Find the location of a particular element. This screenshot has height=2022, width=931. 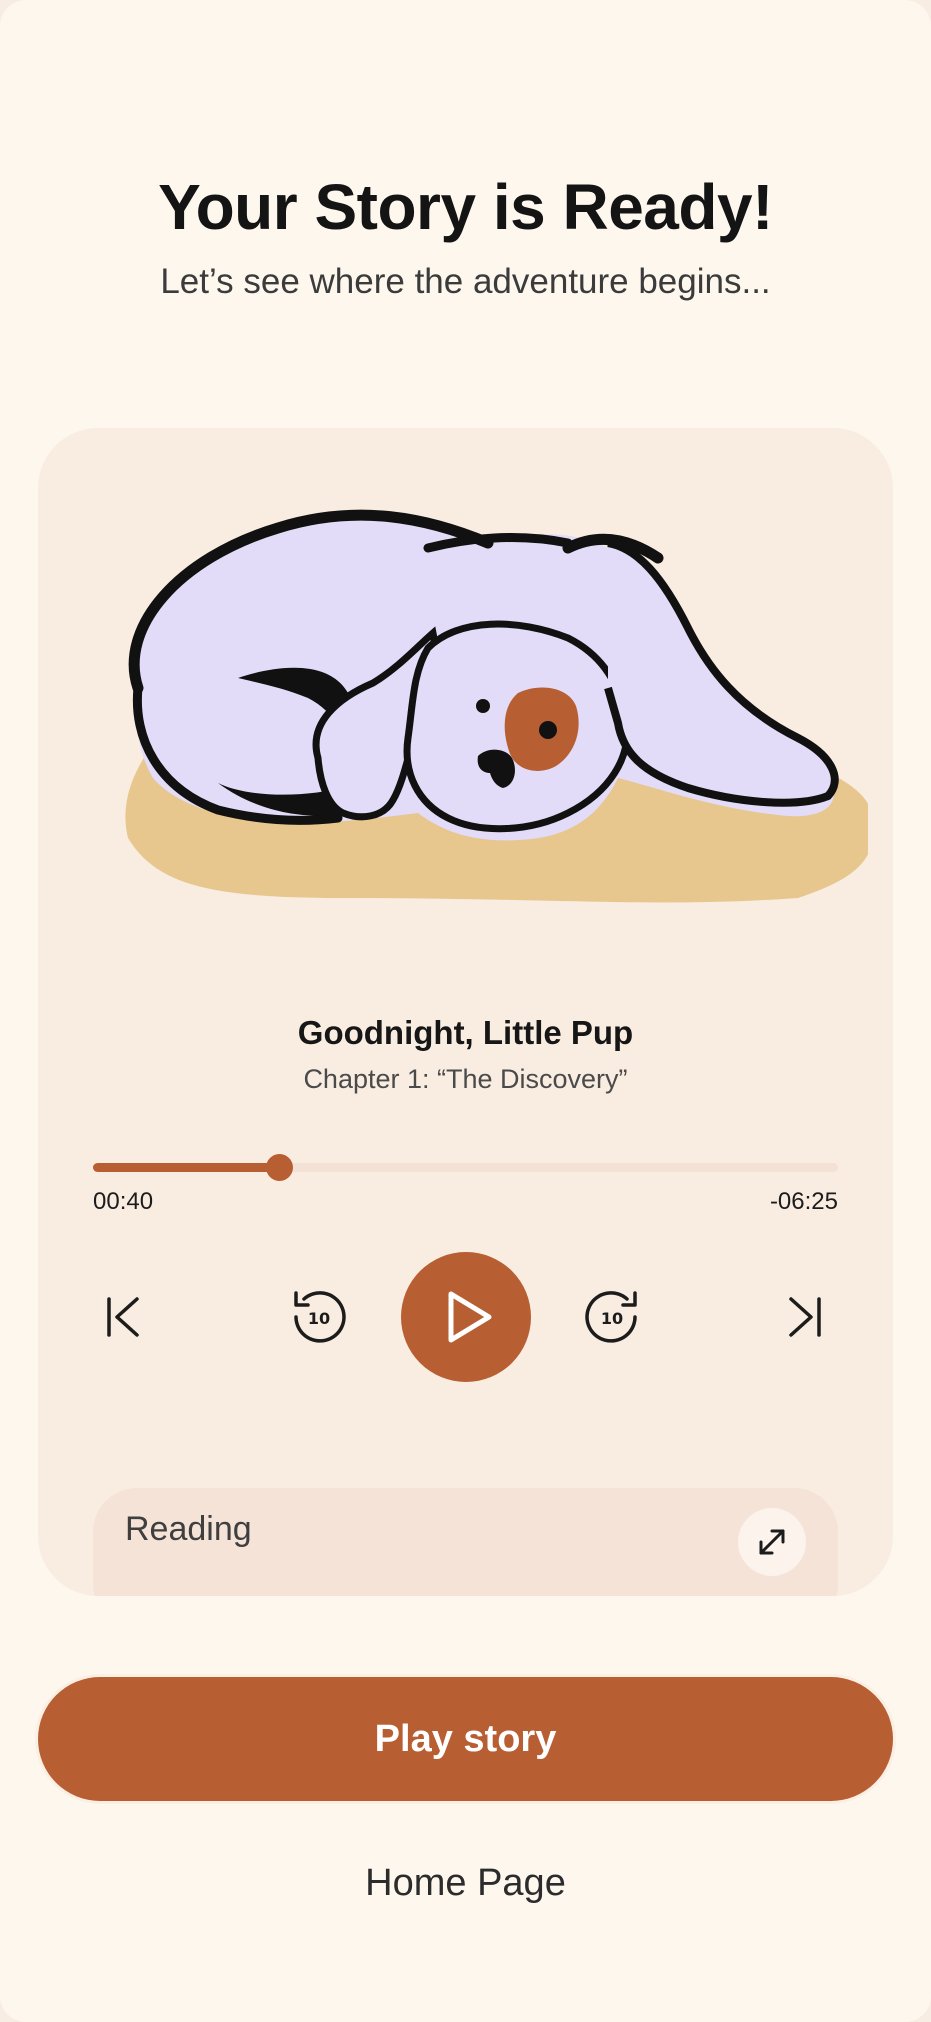

skip-previous-button is located at coordinates (123, 1317).